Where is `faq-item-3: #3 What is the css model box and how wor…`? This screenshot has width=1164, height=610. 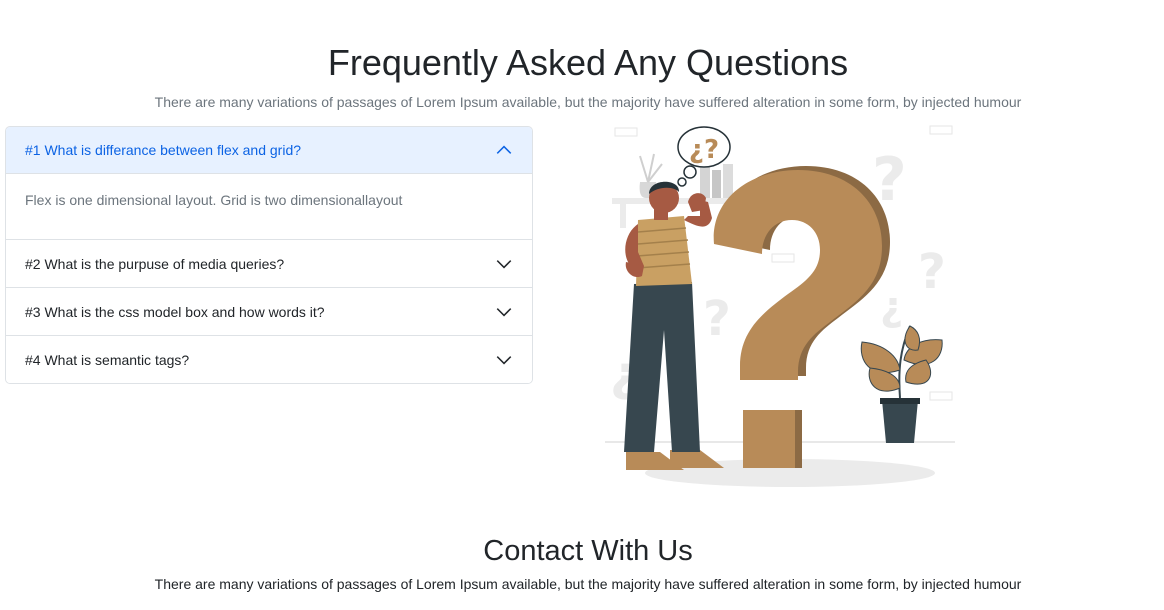 faq-item-3: #3 What is the css model box and how wor… is located at coordinates (269, 311).